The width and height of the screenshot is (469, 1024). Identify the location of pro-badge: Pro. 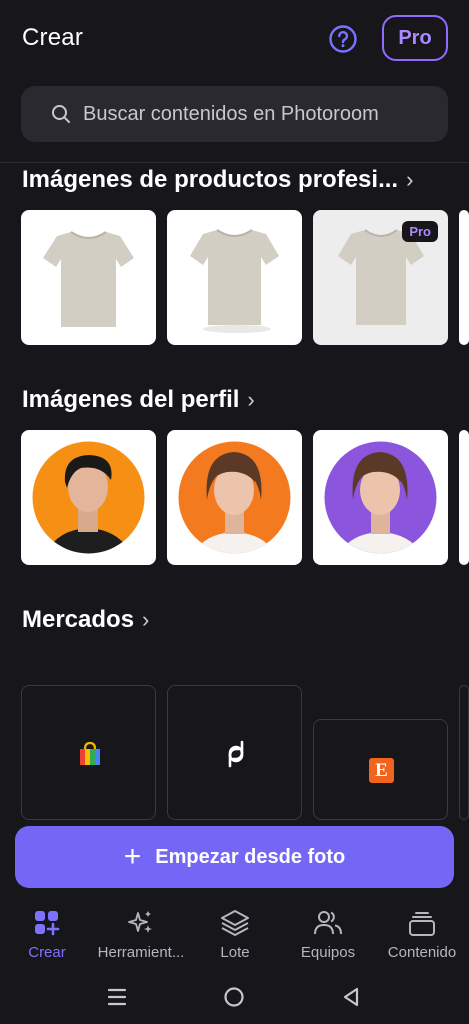
(420, 231).